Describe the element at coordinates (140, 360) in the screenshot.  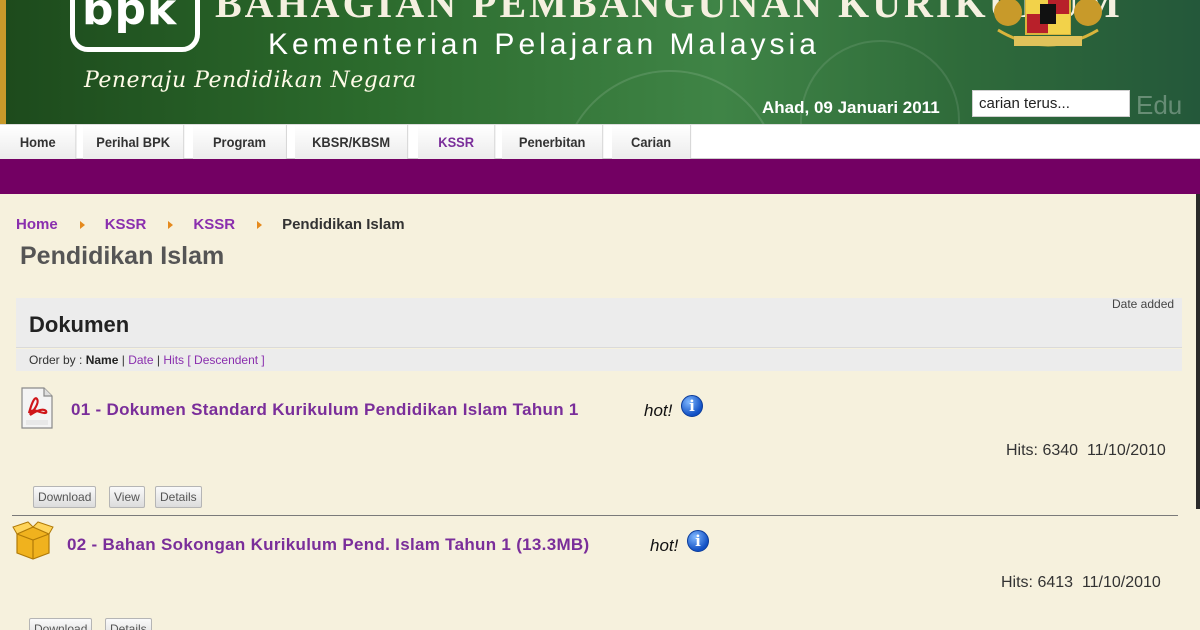
I see `order-by-date: Date` at that location.